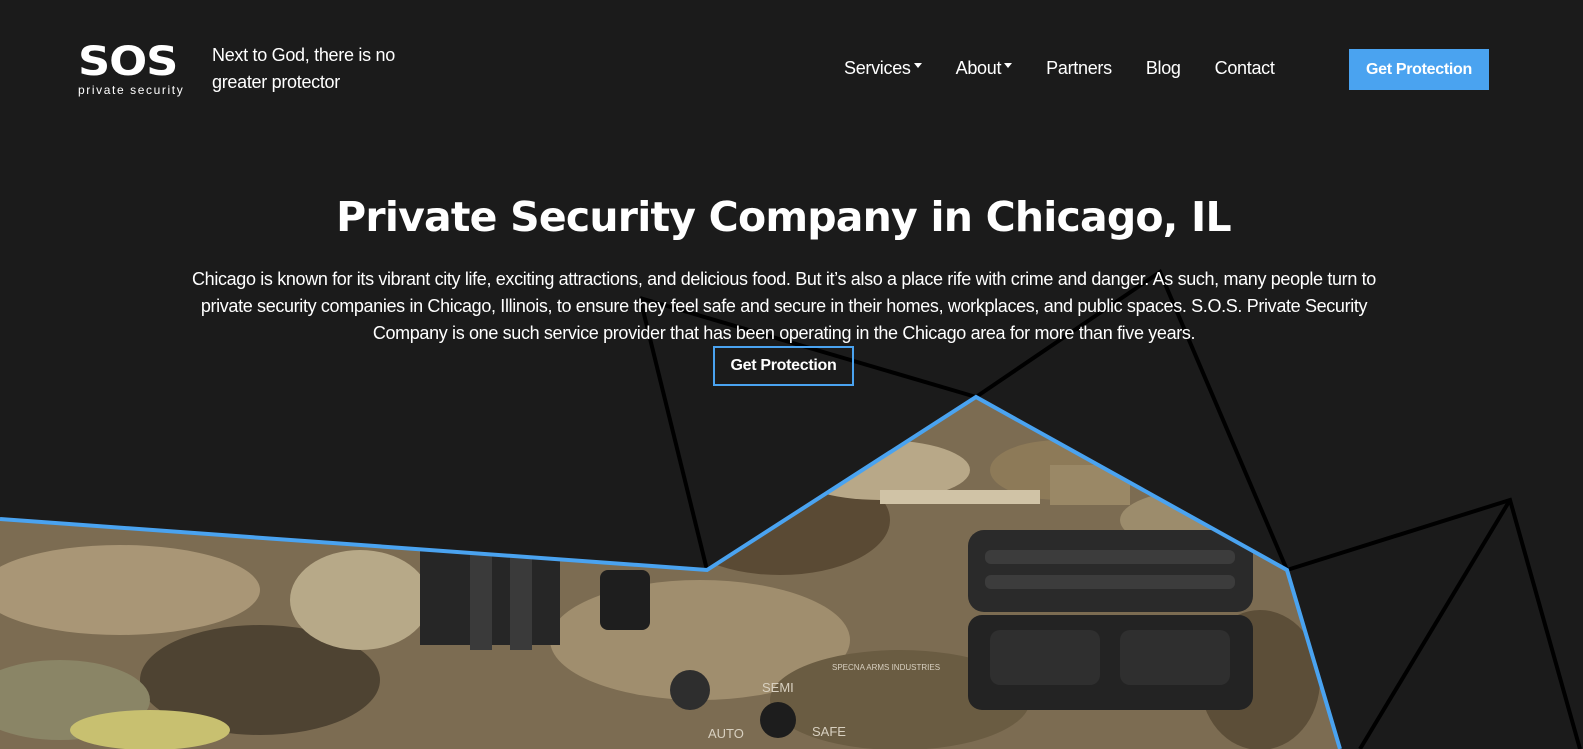 The width and height of the screenshot is (1583, 749). I want to click on nav-contact-label: Contact, so click(1244, 68).